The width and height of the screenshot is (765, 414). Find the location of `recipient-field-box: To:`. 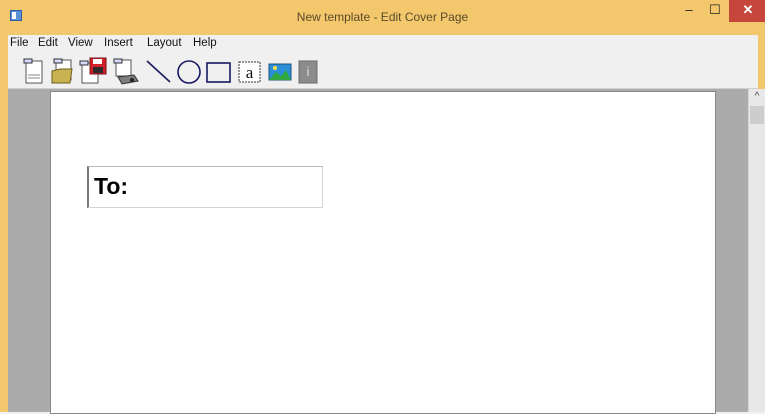

recipient-field-box: To: is located at coordinates (205, 187).